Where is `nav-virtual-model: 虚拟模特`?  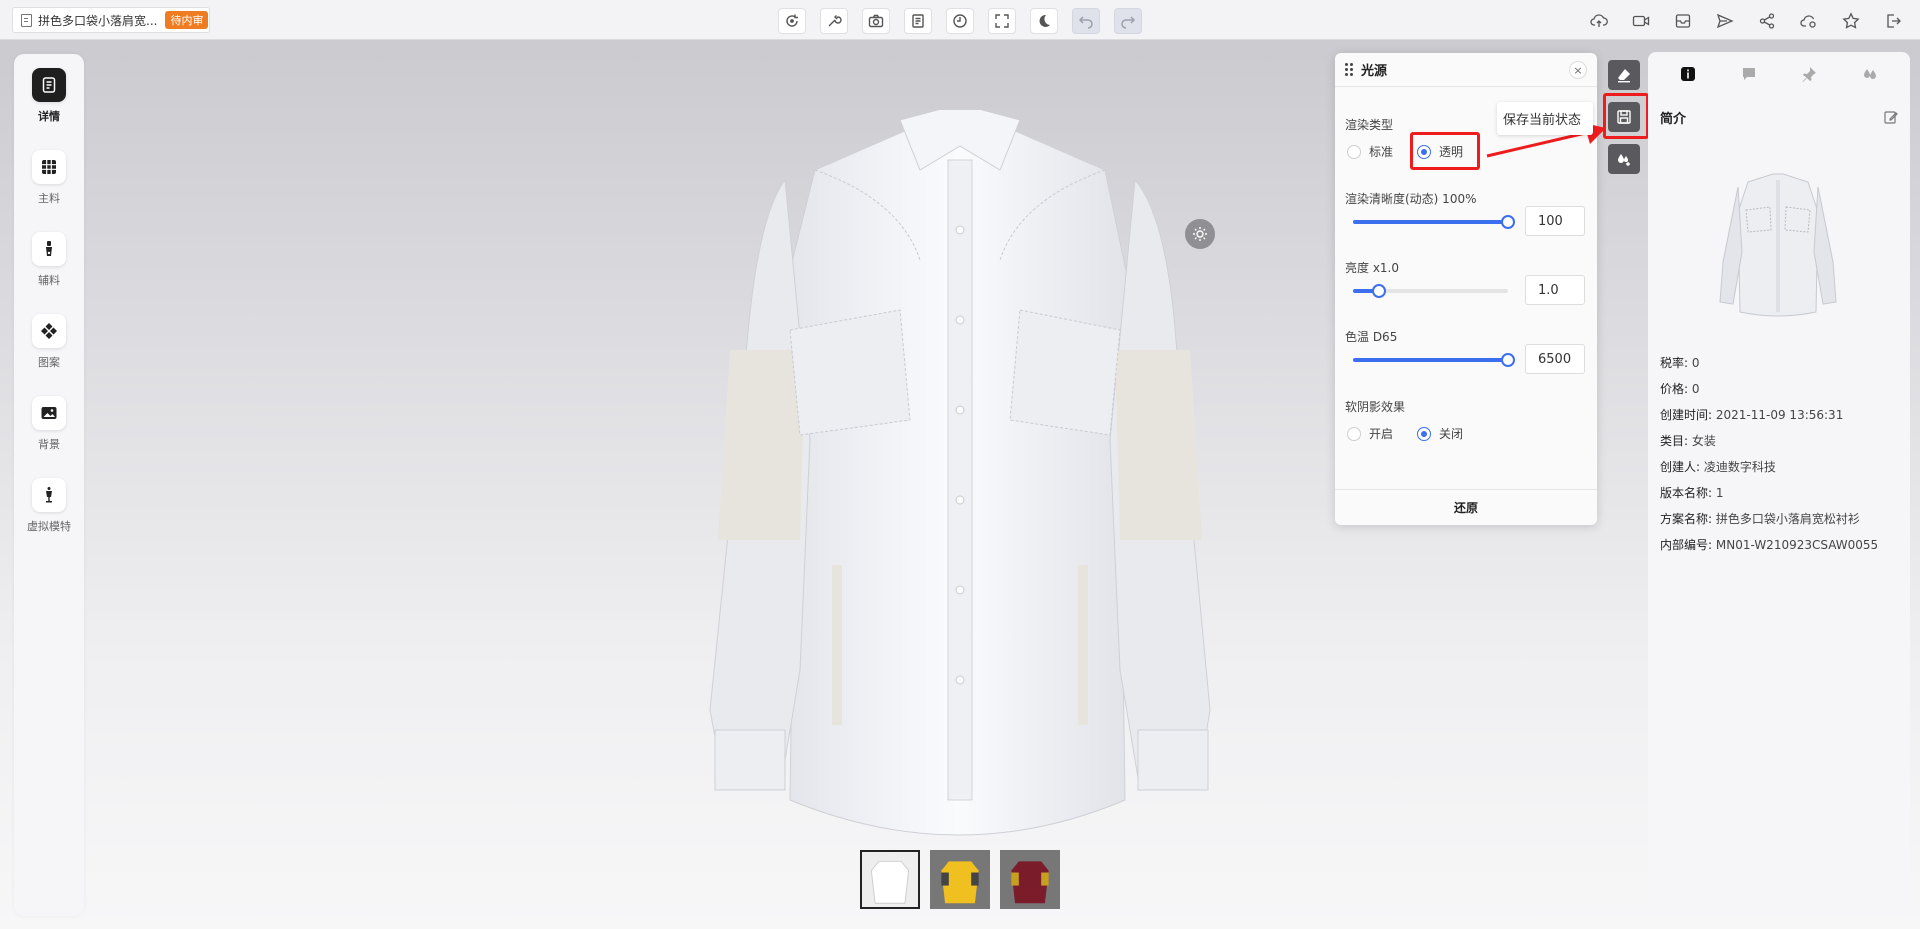 nav-virtual-model: 虚拟模特 is located at coordinates (49, 506).